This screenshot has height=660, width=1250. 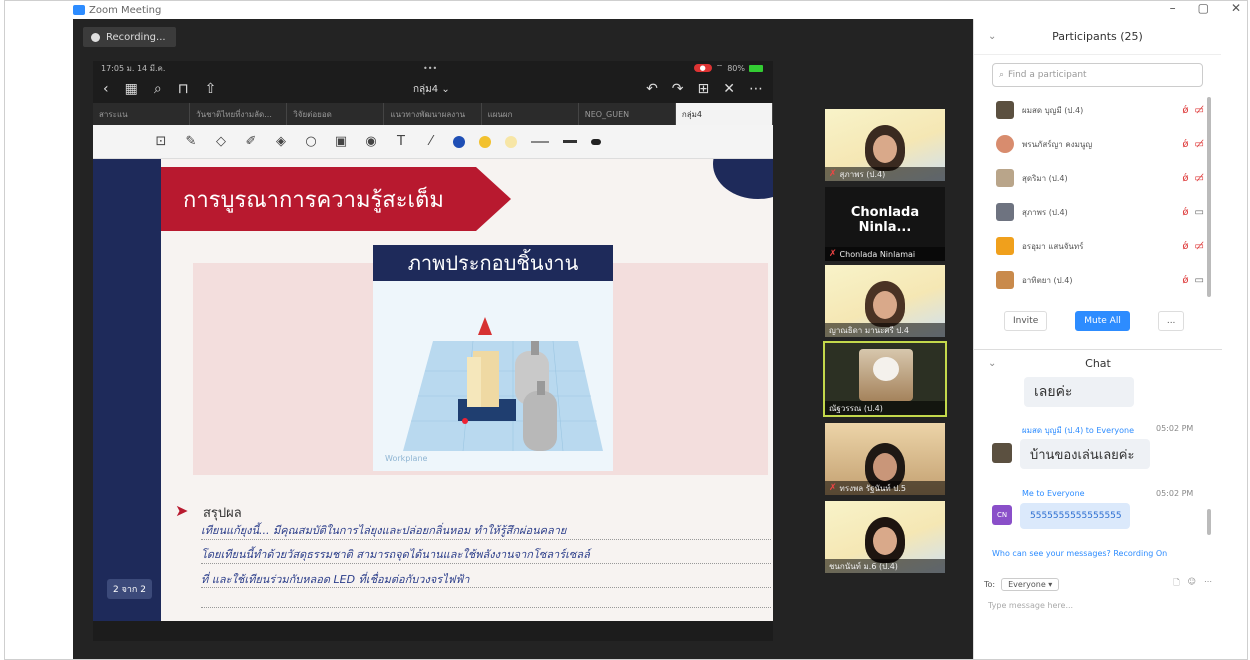 I want to click on video-tile: ✗ ทรงพล รัฐนันท์ ป.5, so click(x=885, y=459).